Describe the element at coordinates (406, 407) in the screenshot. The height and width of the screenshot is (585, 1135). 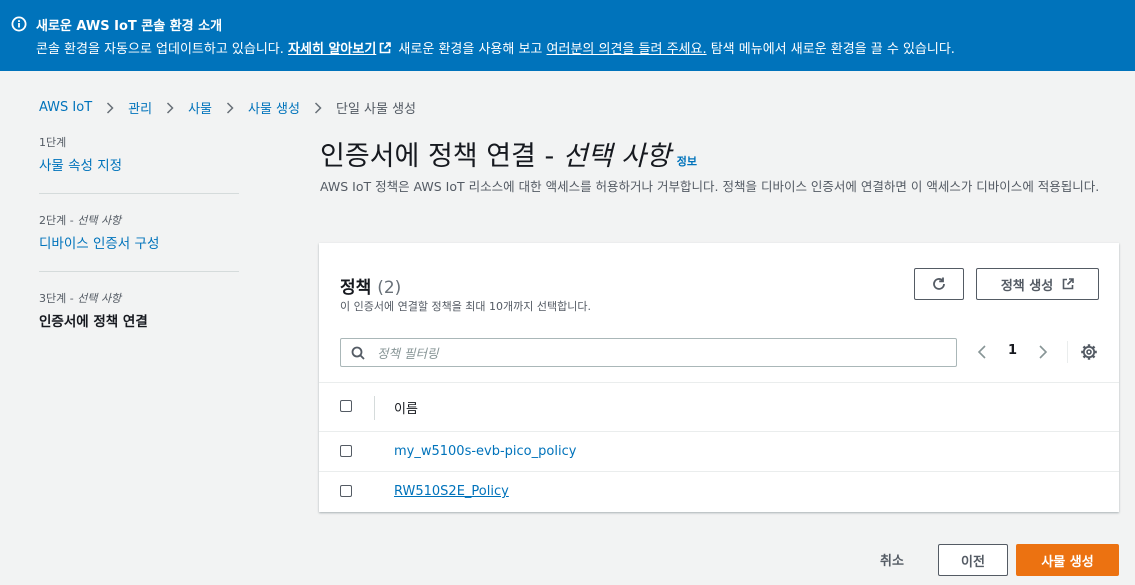
I see `column-header-name: 이름` at that location.